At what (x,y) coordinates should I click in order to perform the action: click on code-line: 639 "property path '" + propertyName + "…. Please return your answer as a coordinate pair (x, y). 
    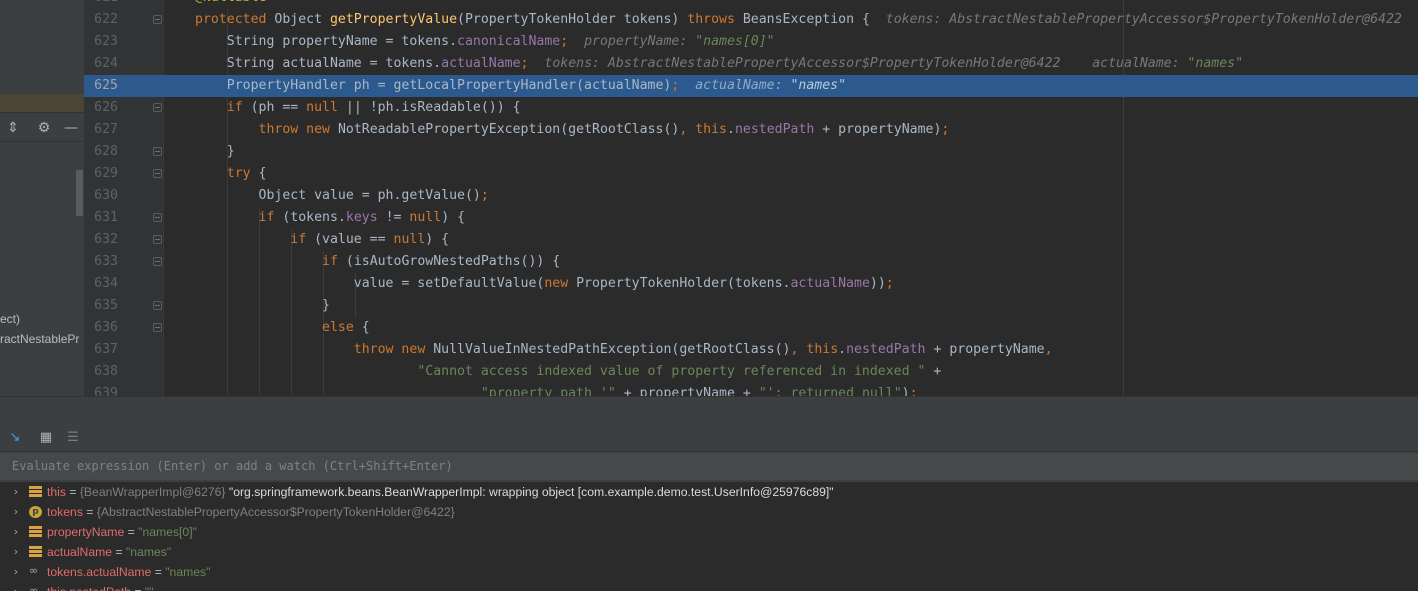
    Looking at the image, I should click on (751, 389).